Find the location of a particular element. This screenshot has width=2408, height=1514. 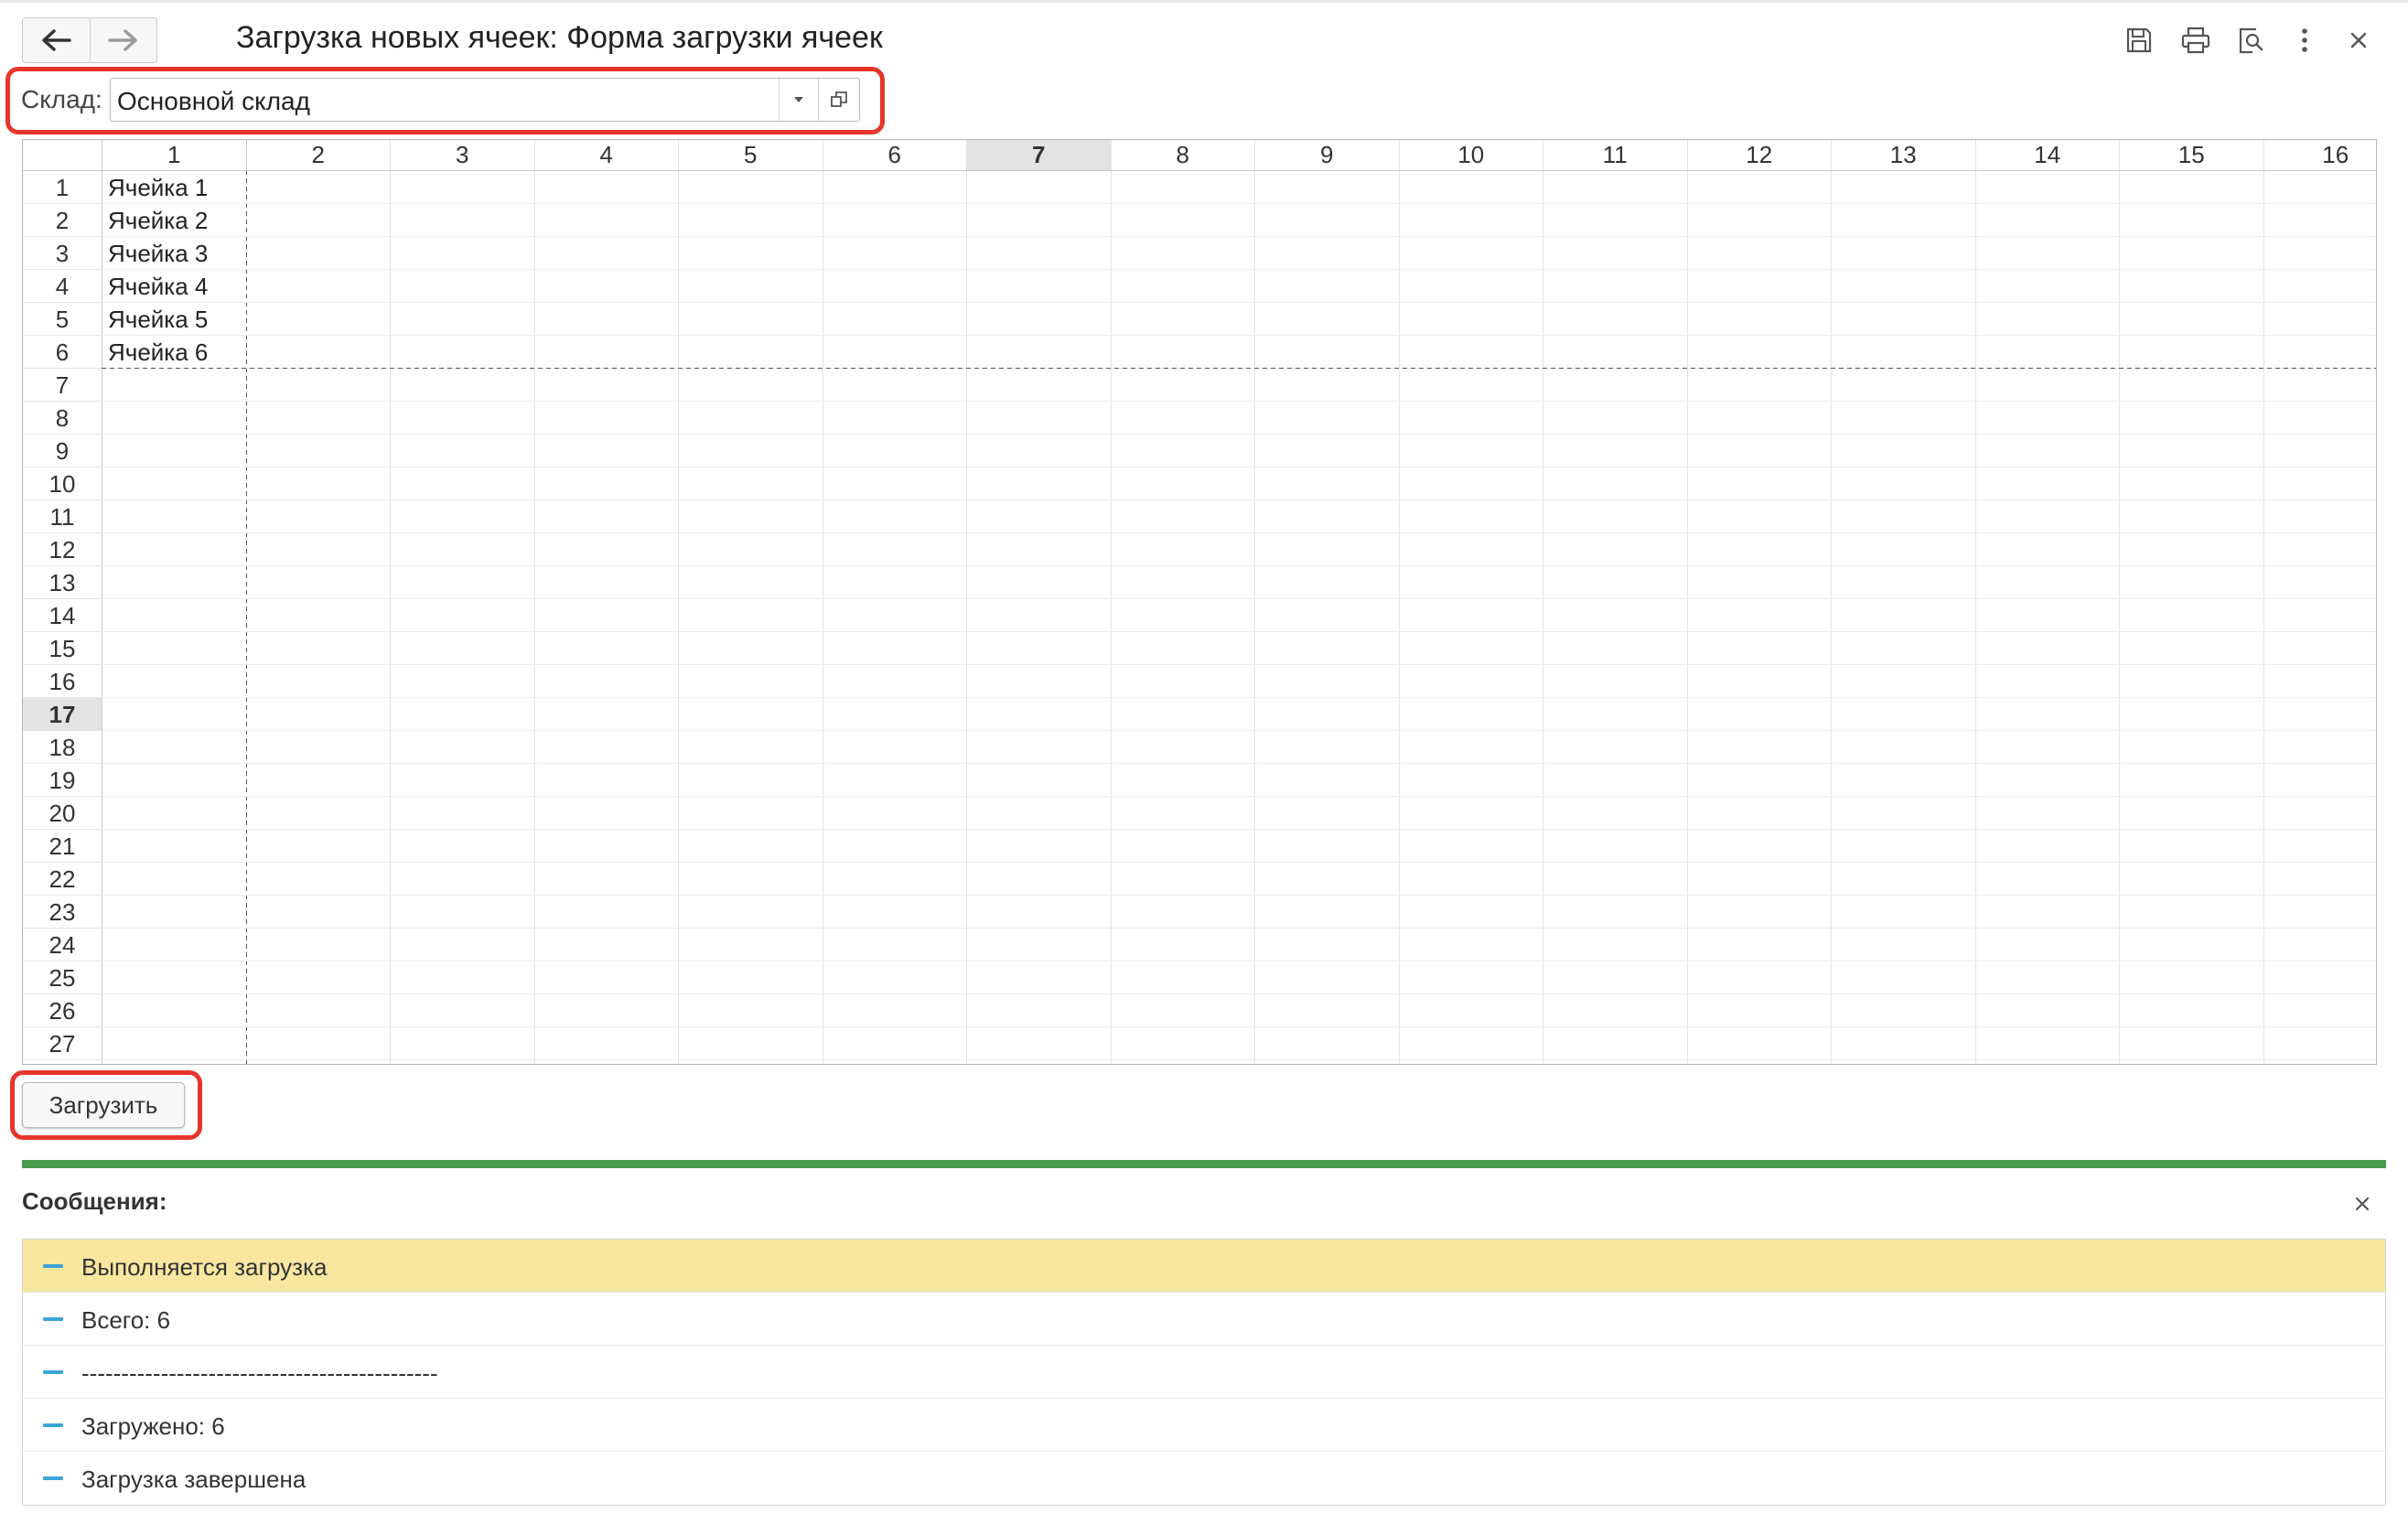

row-header: 22 is located at coordinates (62, 879).